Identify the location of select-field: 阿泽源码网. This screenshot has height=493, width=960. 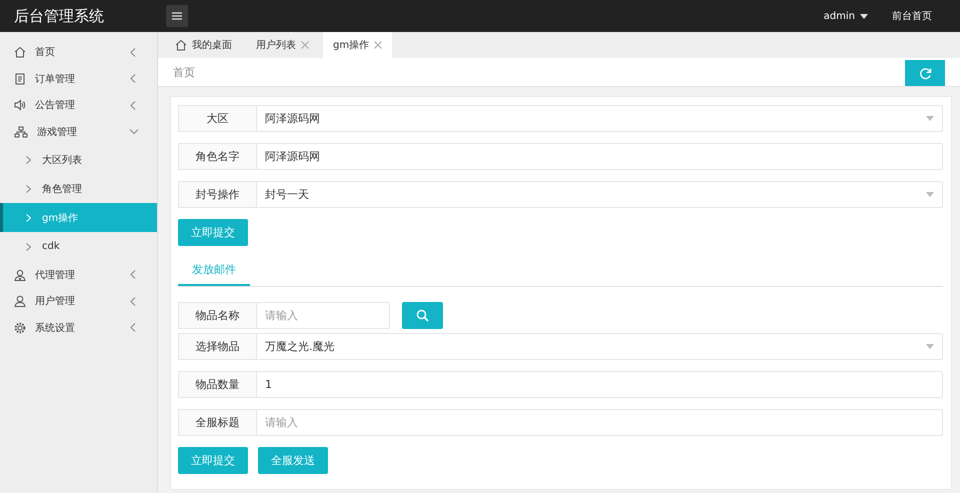
(600, 118).